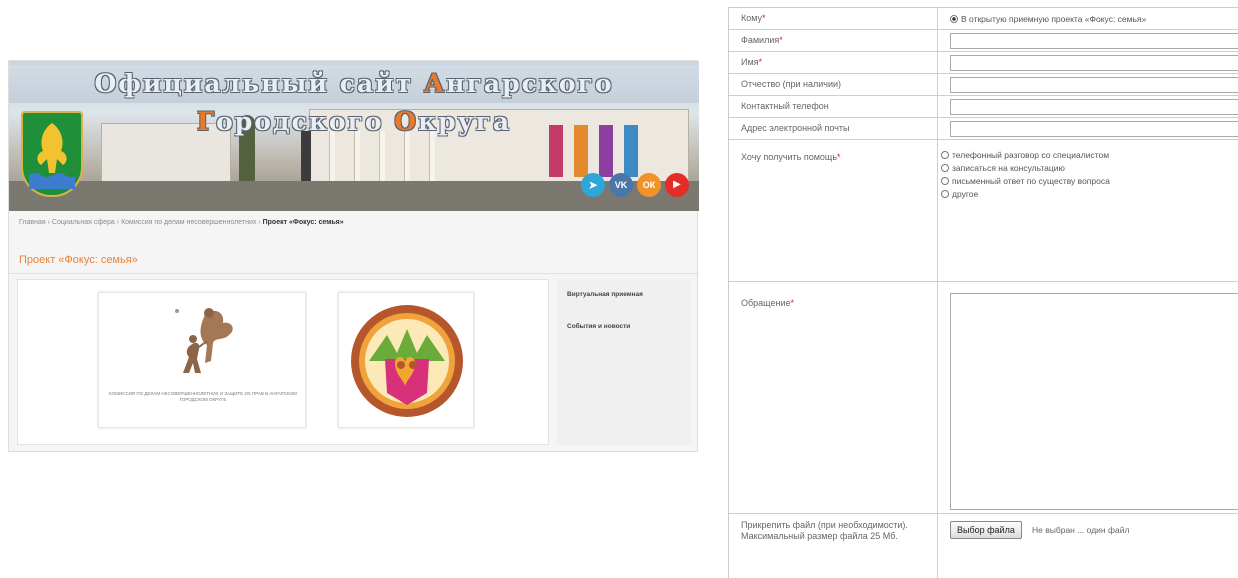 The image size is (1238, 578). Describe the element at coordinates (1094, 41) in the screenshot. I see `surname-input` at that location.